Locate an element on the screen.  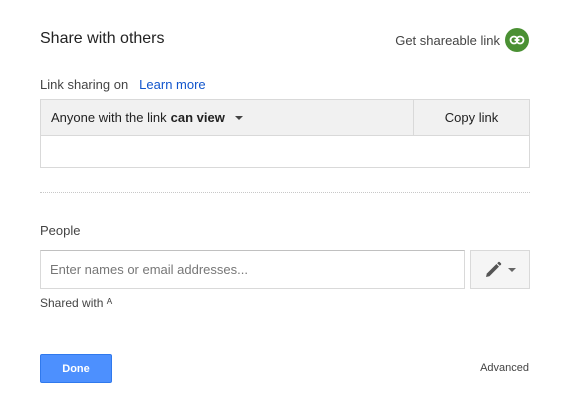
get-shareable-link-label: Get shareable link is located at coordinates (447, 40).